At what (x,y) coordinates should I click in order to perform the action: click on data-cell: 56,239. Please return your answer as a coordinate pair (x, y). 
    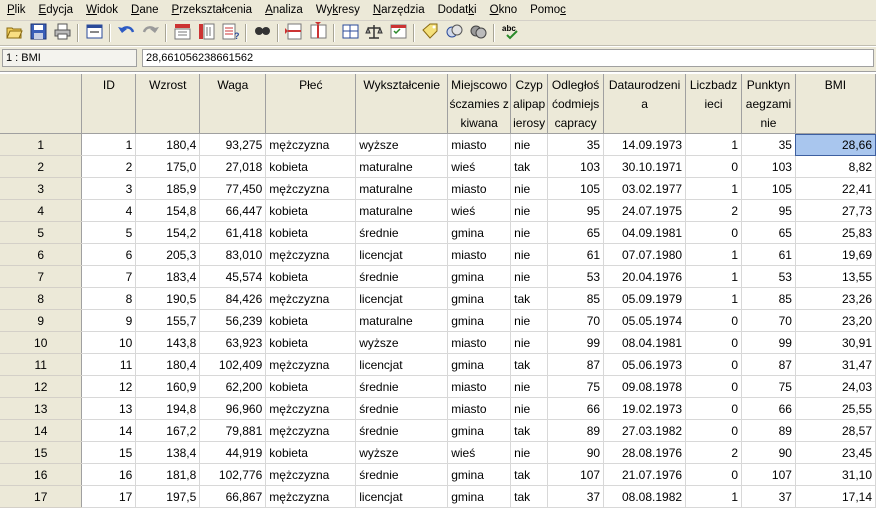
    Looking at the image, I should click on (233, 320).